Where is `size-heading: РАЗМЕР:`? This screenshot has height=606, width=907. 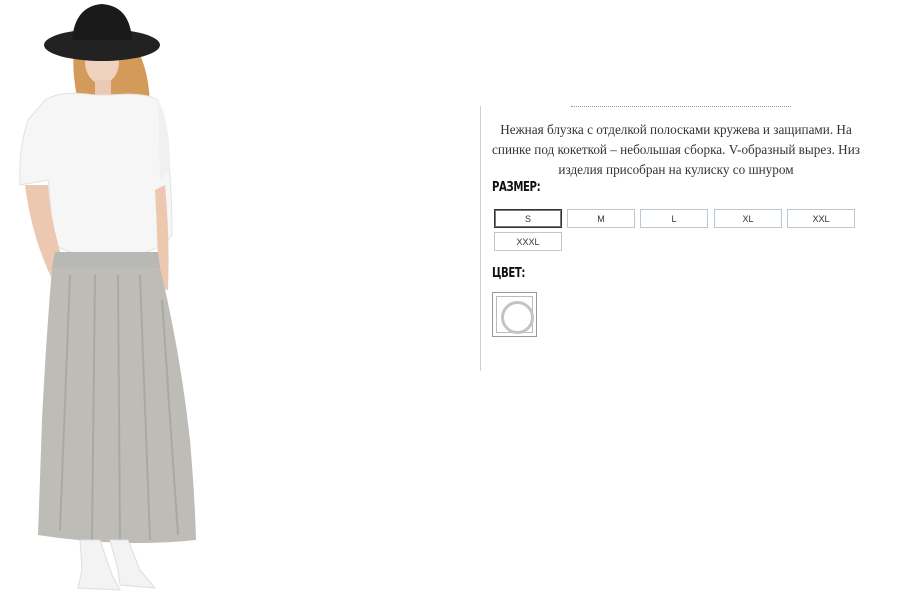 size-heading: РАЗМЕР: is located at coordinates (516, 187).